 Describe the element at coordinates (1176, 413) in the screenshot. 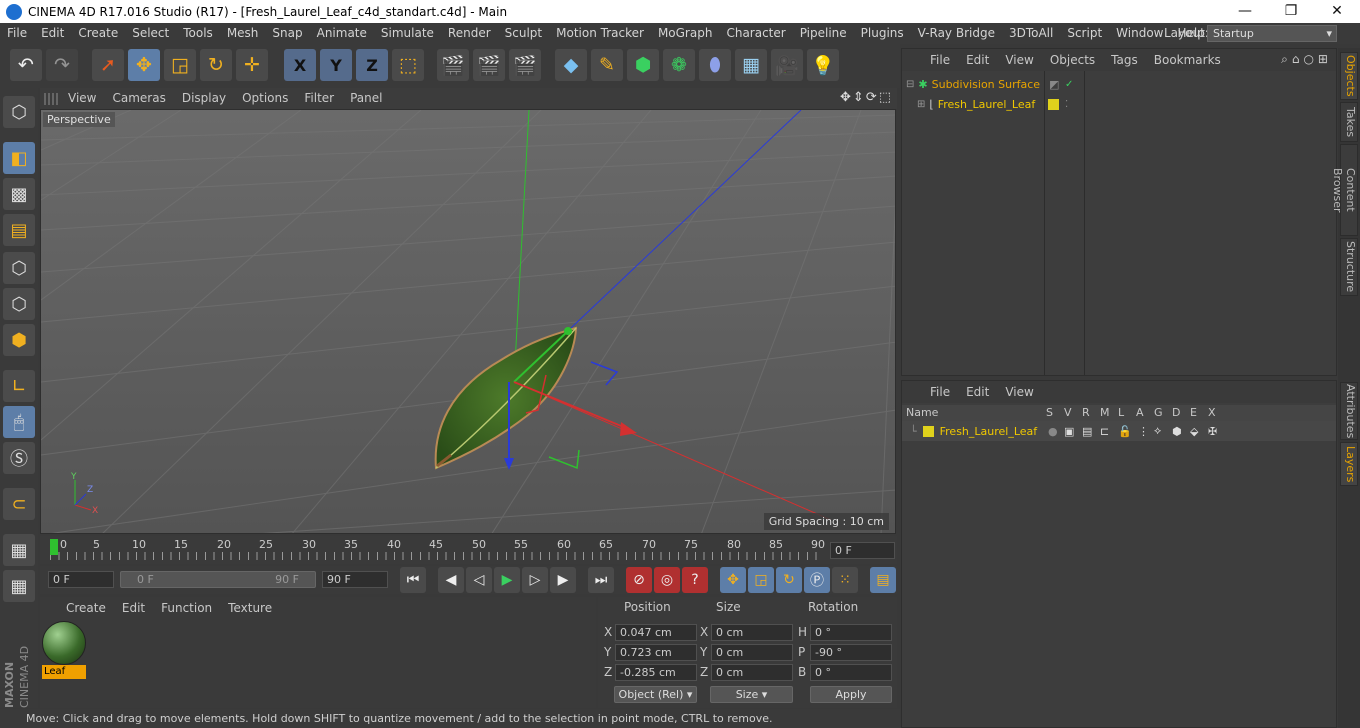

I see `column-deformers: D` at that location.